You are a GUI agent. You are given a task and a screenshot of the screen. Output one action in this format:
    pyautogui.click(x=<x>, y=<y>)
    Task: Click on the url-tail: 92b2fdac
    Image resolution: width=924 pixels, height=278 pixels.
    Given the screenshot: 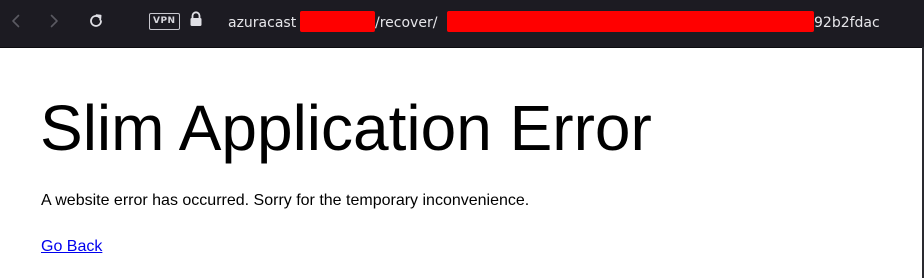 What is the action you would take?
    pyautogui.click(x=847, y=23)
    